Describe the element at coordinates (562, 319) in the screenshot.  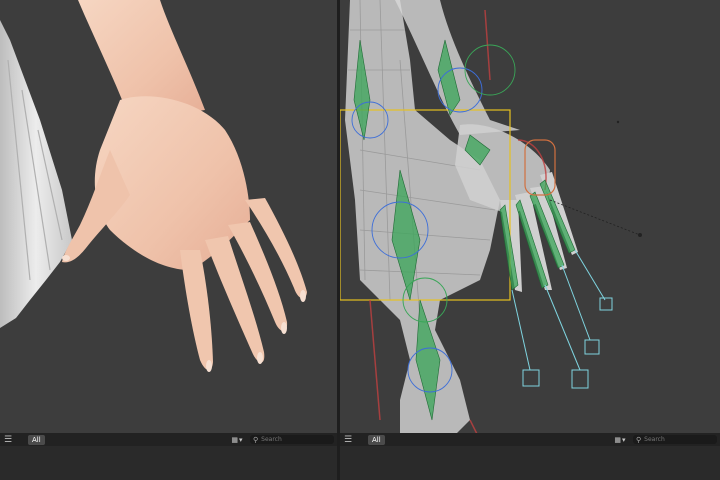
I see `ik-controls` at that location.